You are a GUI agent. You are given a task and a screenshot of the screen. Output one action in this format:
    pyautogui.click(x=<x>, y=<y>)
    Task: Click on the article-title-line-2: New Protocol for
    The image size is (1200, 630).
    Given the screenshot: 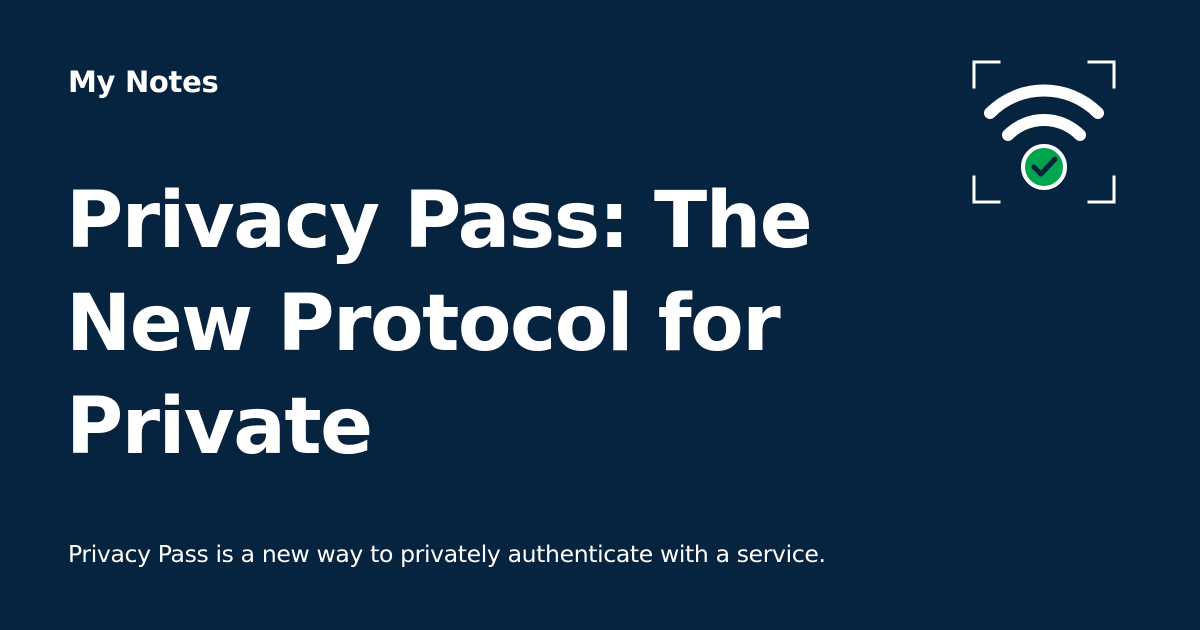 What is the action you would take?
    pyautogui.click(x=423, y=324)
    